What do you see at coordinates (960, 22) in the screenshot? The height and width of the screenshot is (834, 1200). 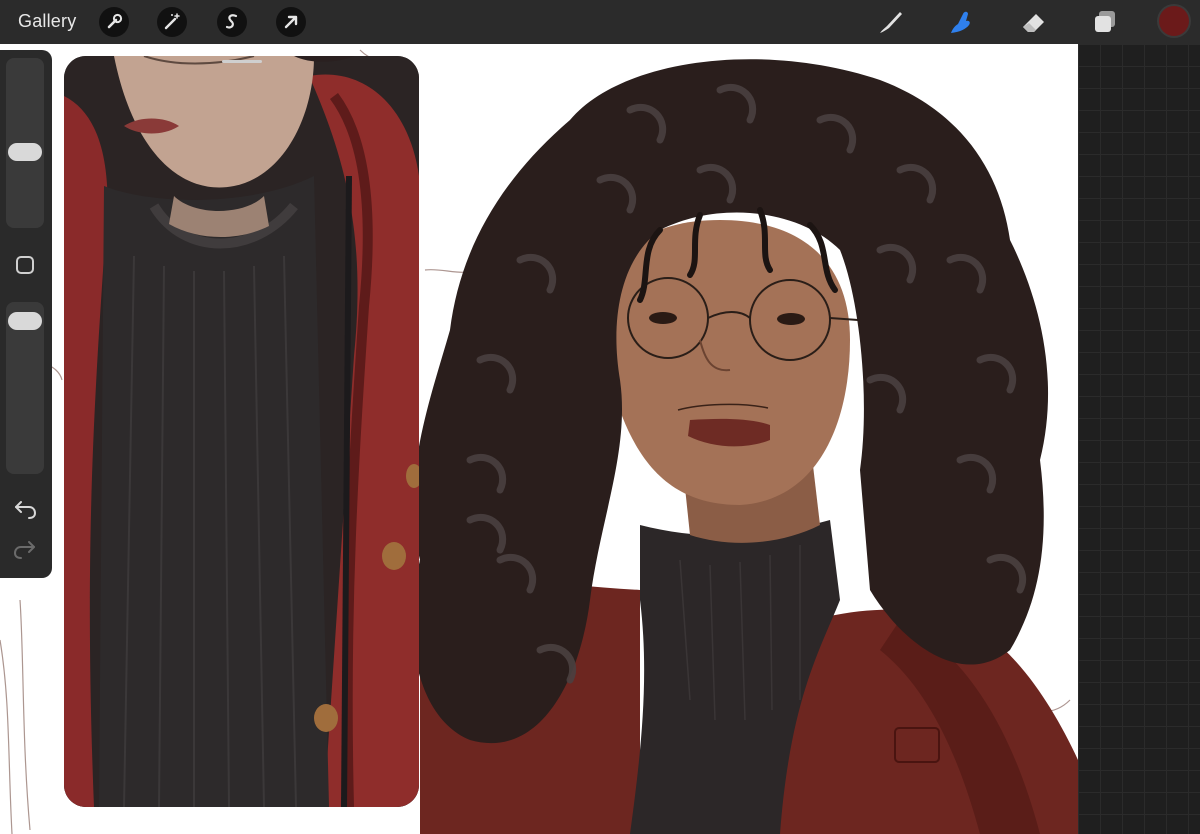 I see `smudge-finger-icon` at bounding box center [960, 22].